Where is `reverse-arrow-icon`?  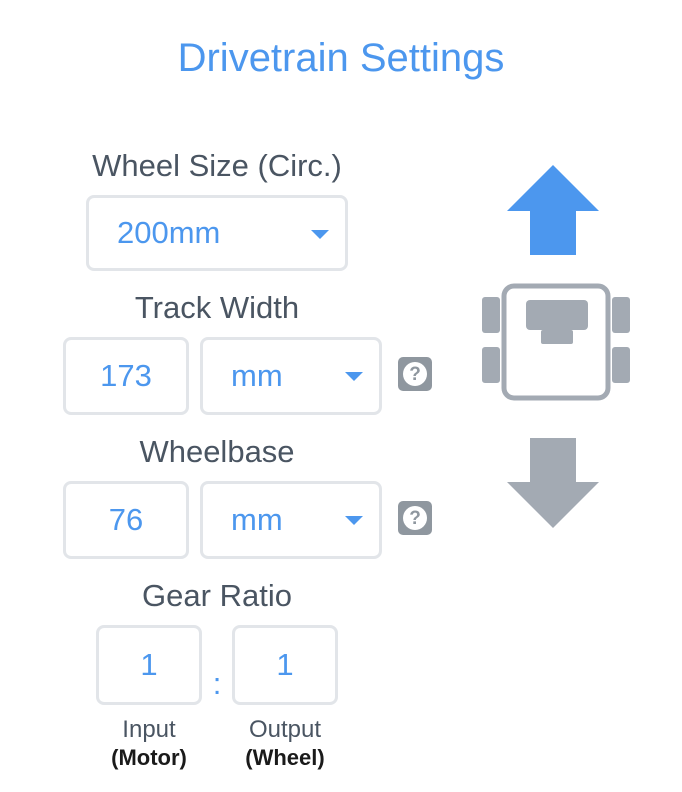 reverse-arrow-icon is located at coordinates (553, 484).